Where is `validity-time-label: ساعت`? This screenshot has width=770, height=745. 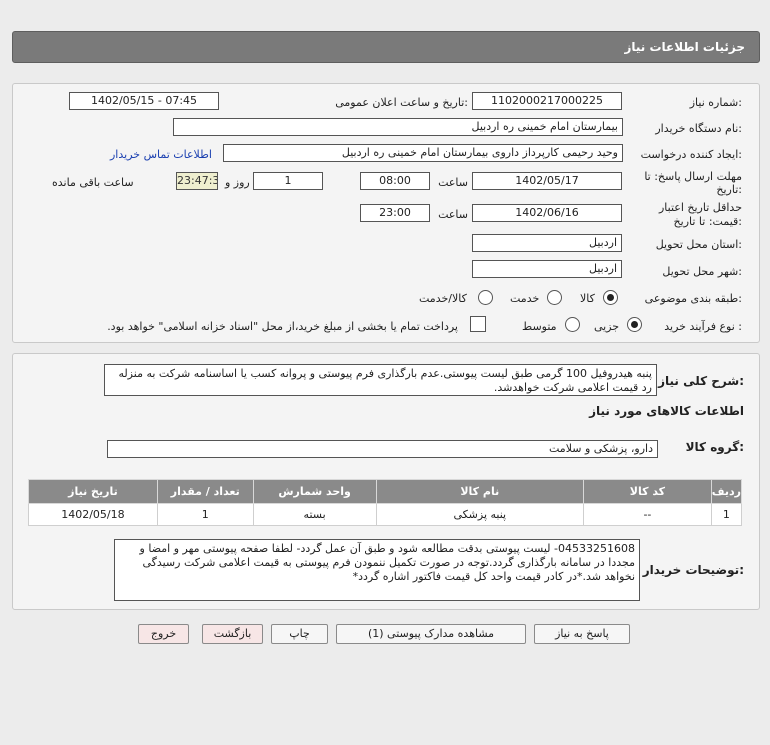 validity-time-label: ساعت is located at coordinates (453, 214).